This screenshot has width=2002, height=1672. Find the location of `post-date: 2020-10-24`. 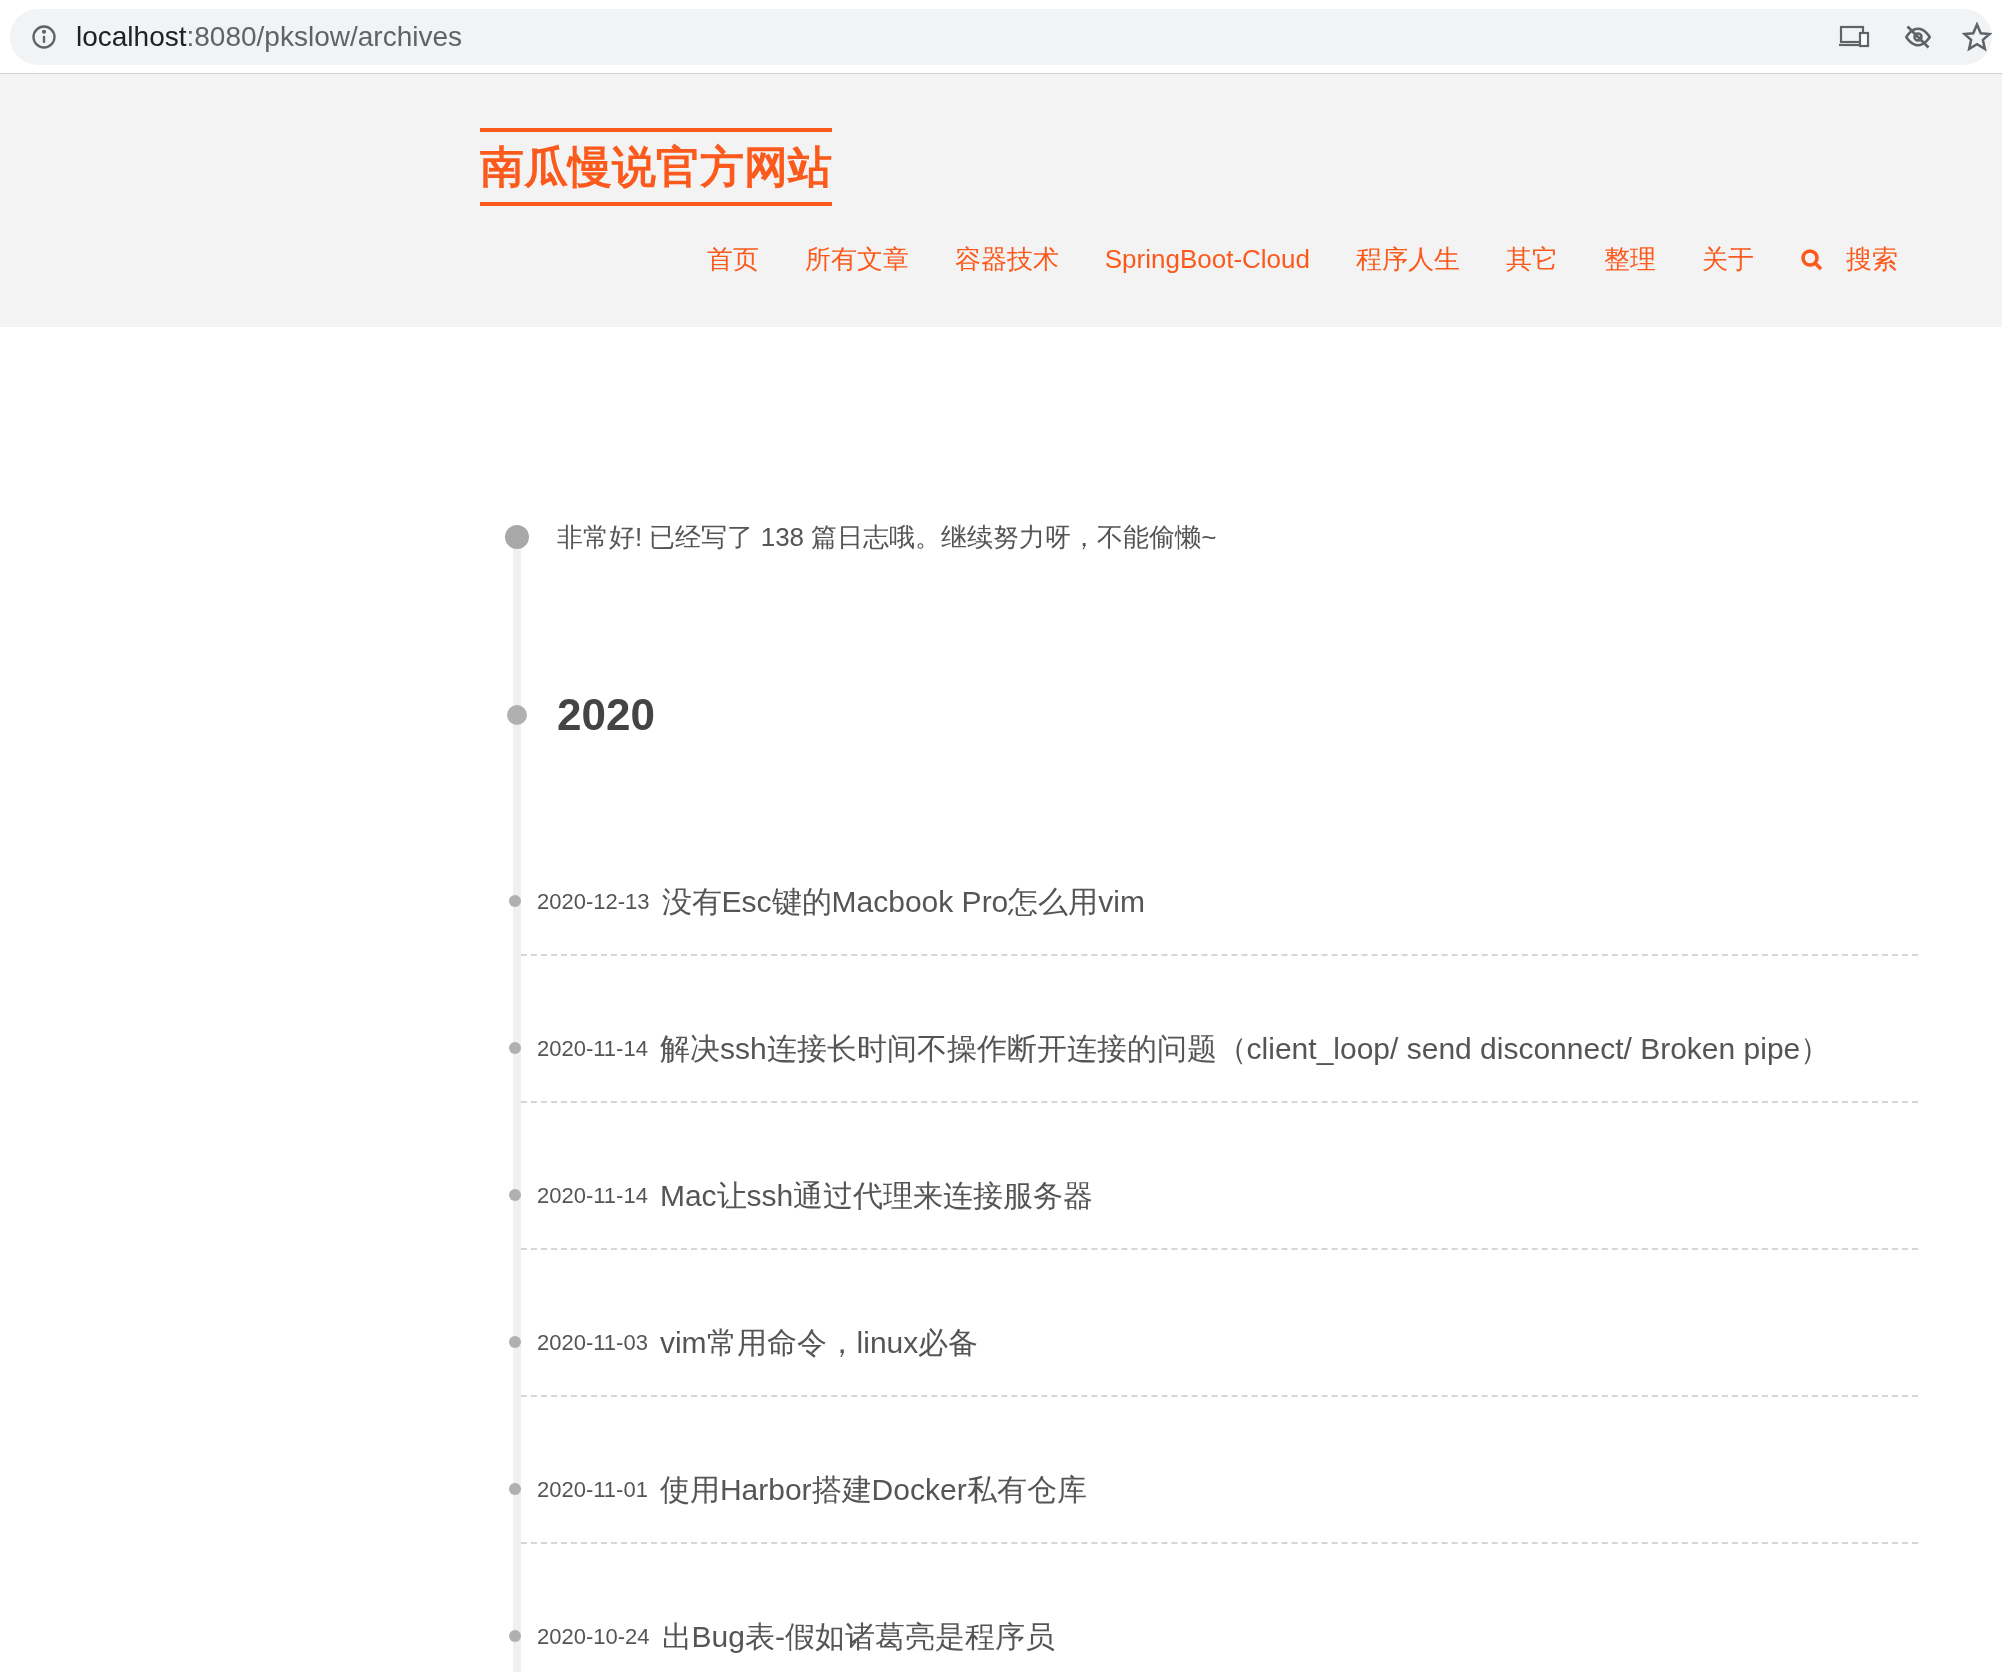

post-date: 2020-10-24 is located at coordinates (593, 1636).